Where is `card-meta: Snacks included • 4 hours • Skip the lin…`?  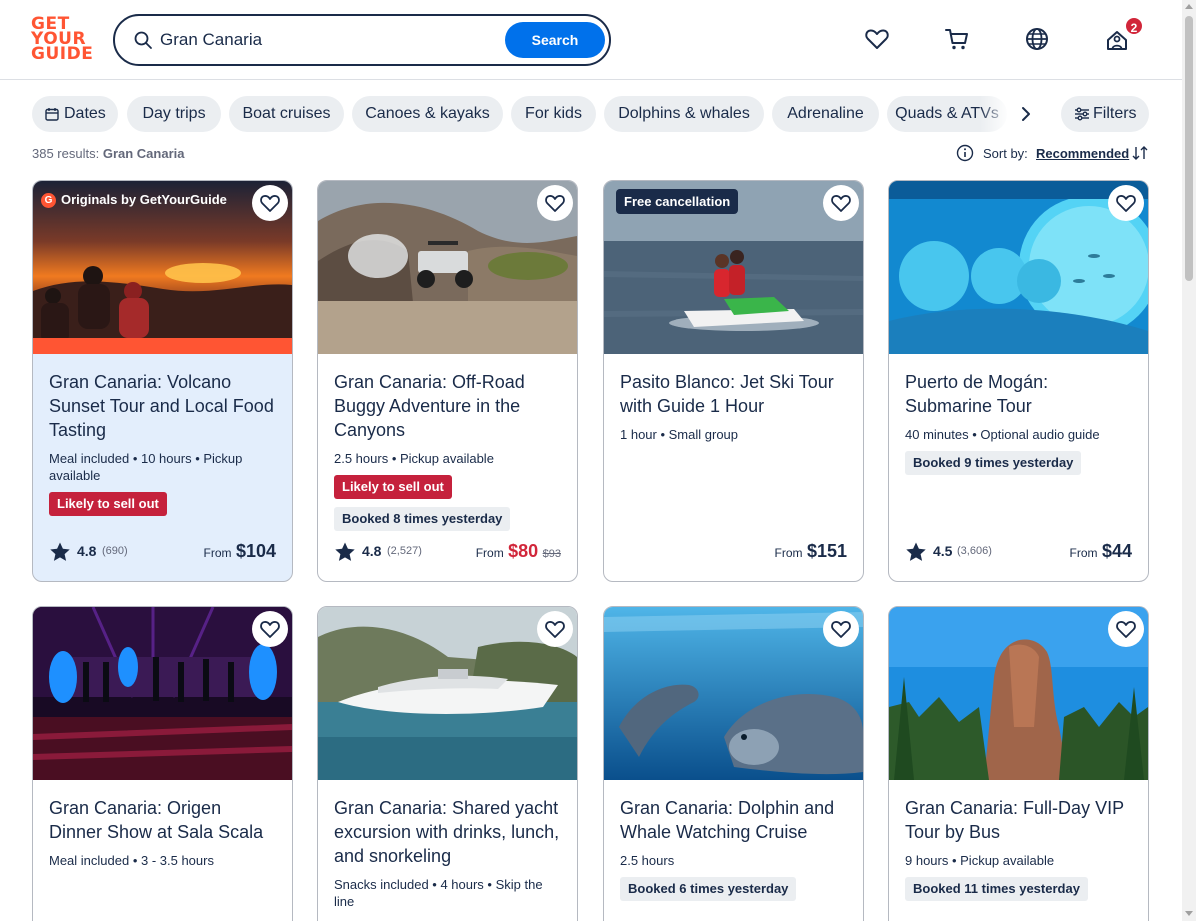 card-meta: Snacks included • 4 hours • Skip the lin… is located at coordinates (438, 893).